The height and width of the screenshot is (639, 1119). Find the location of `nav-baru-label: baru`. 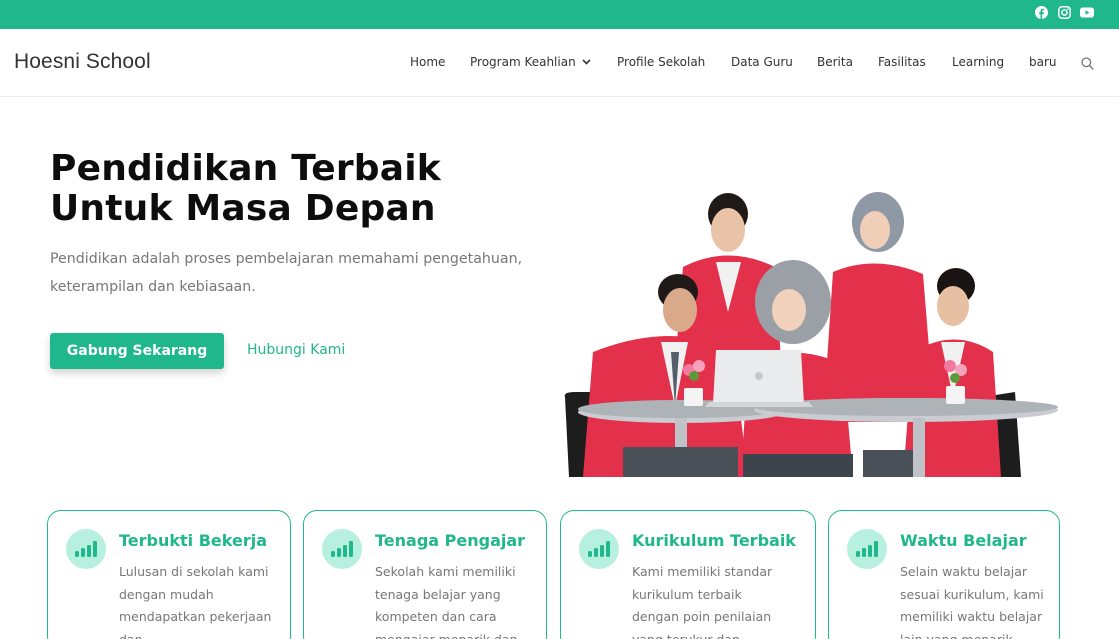

nav-baru-label: baru is located at coordinates (1043, 62).